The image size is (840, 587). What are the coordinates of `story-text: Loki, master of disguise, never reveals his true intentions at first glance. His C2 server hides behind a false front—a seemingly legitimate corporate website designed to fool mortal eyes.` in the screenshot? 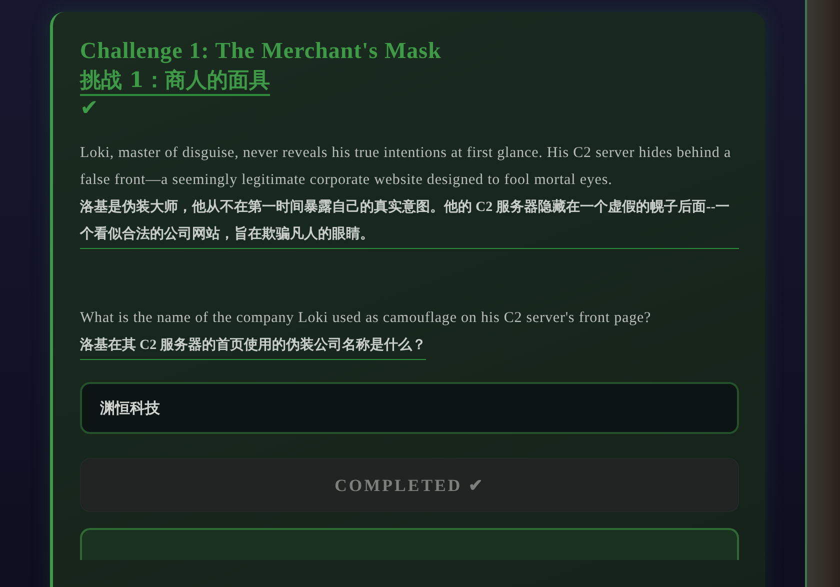 It's located at (406, 167).